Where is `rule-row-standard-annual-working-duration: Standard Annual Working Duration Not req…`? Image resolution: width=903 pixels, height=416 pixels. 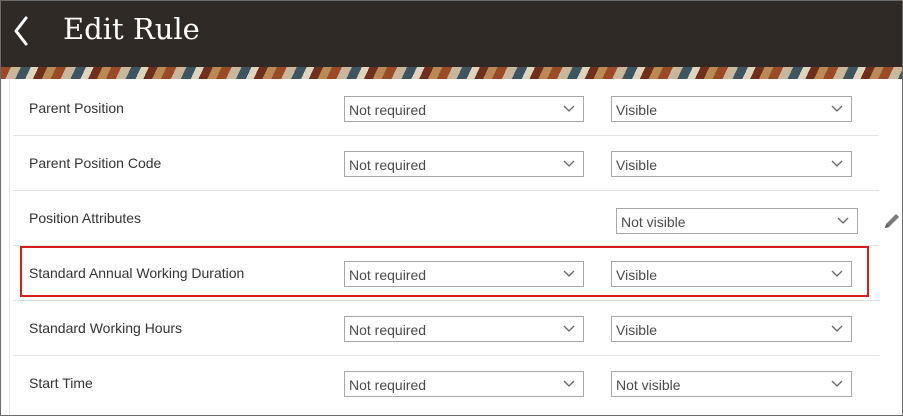 rule-row-standard-annual-working-duration: Standard Annual Working Duration Not req… is located at coordinates (446, 273).